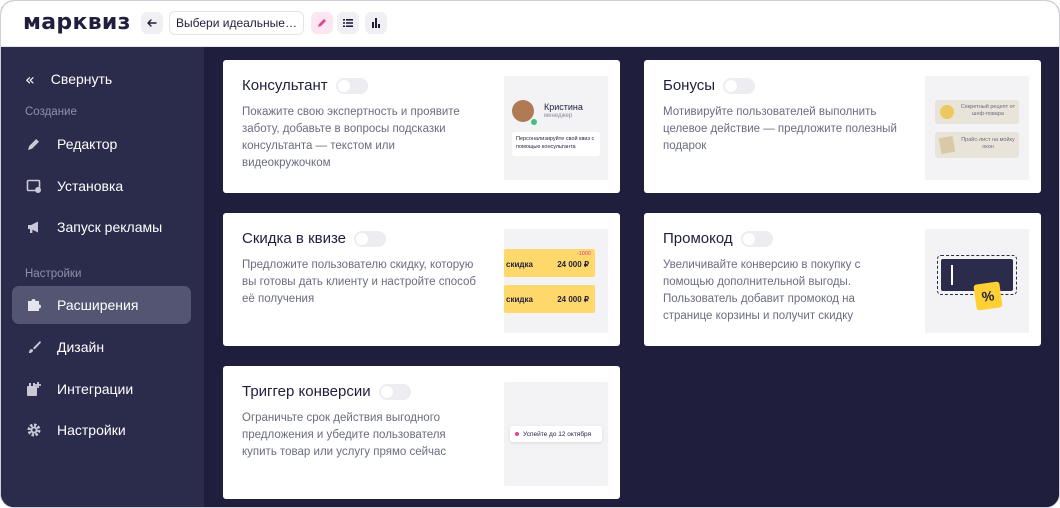 The width and height of the screenshot is (1060, 508). What do you see at coordinates (95, 389) in the screenshot?
I see `sidebar-item-label: Интеграции` at bounding box center [95, 389].